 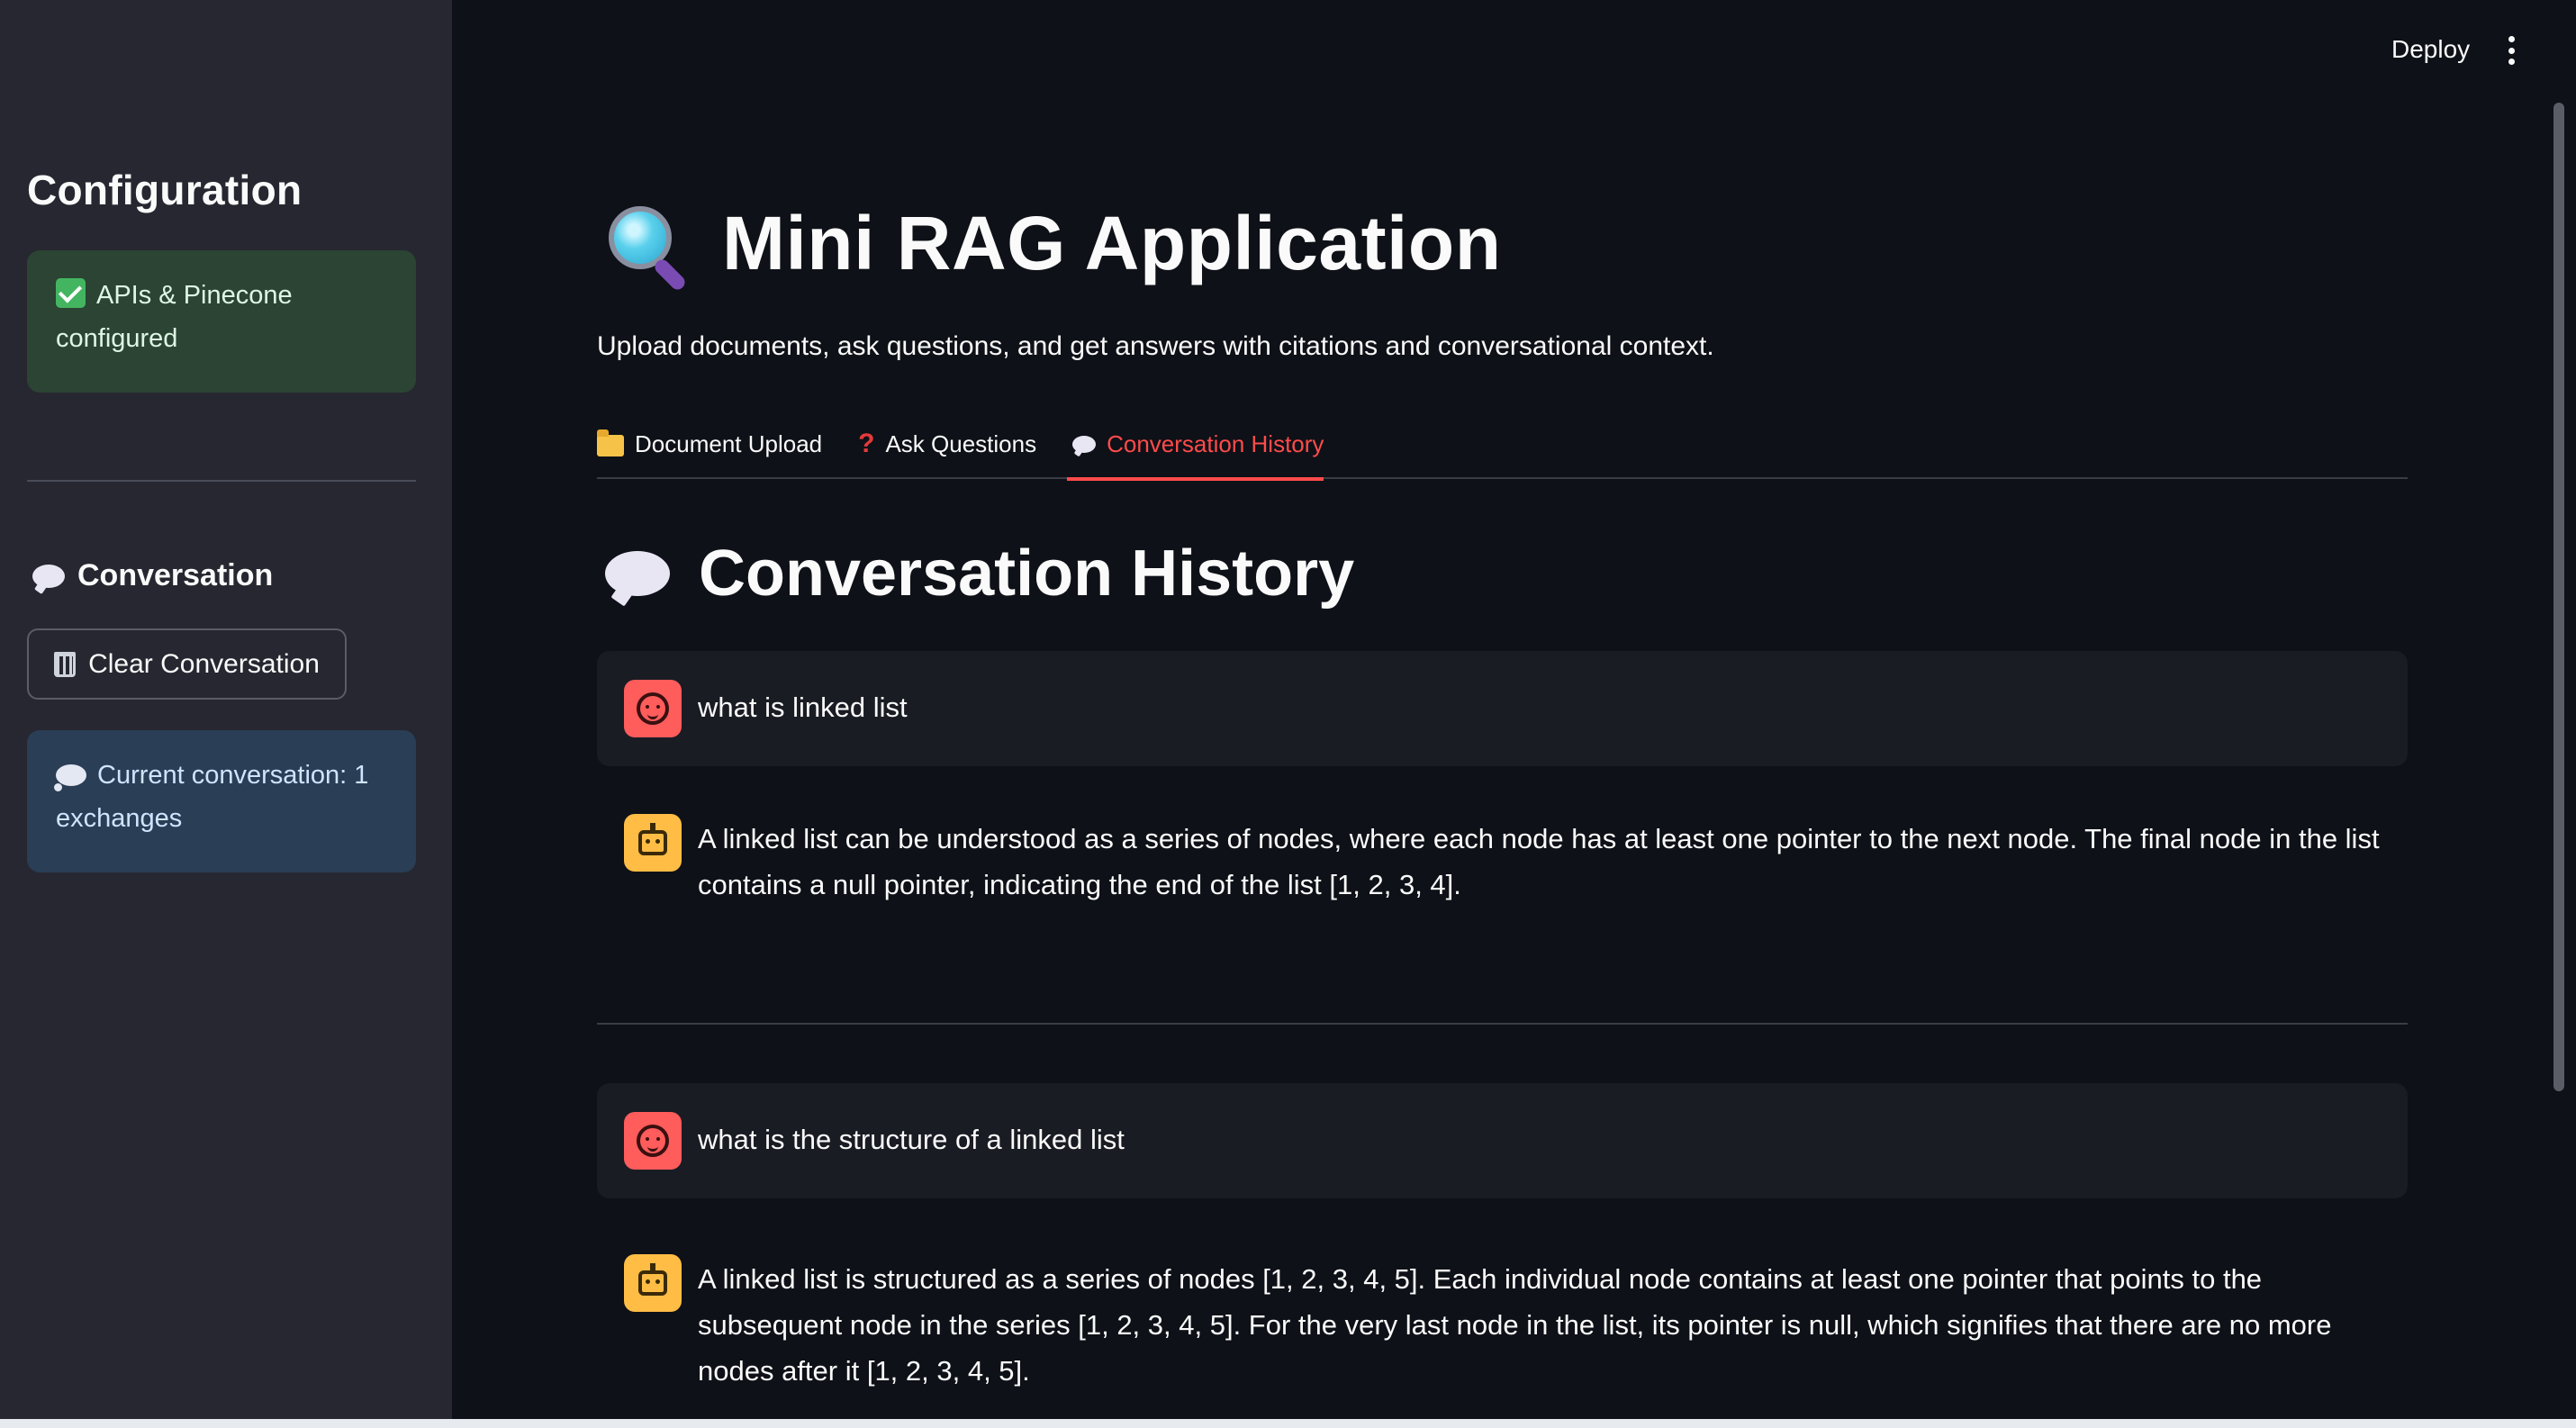 What do you see at coordinates (165, 190) in the screenshot?
I see `sidebar-title: Configuration` at bounding box center [165, 190].